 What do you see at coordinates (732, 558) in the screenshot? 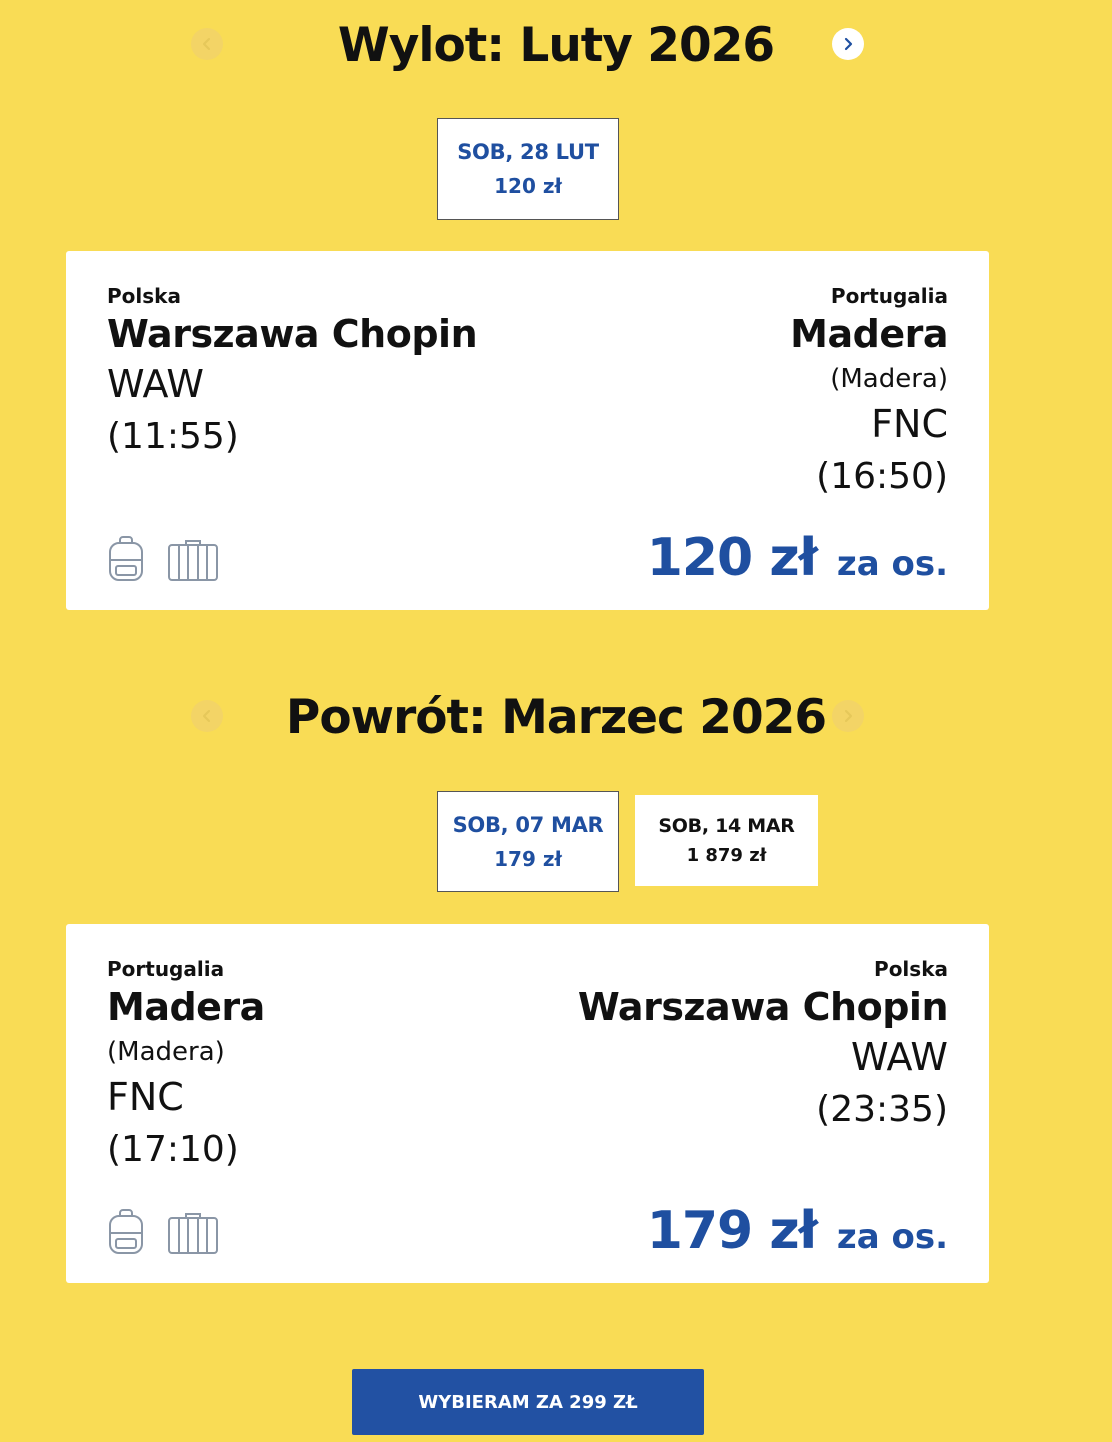
I see `price-amount: 120 zł` at bounding box center [732, 558].